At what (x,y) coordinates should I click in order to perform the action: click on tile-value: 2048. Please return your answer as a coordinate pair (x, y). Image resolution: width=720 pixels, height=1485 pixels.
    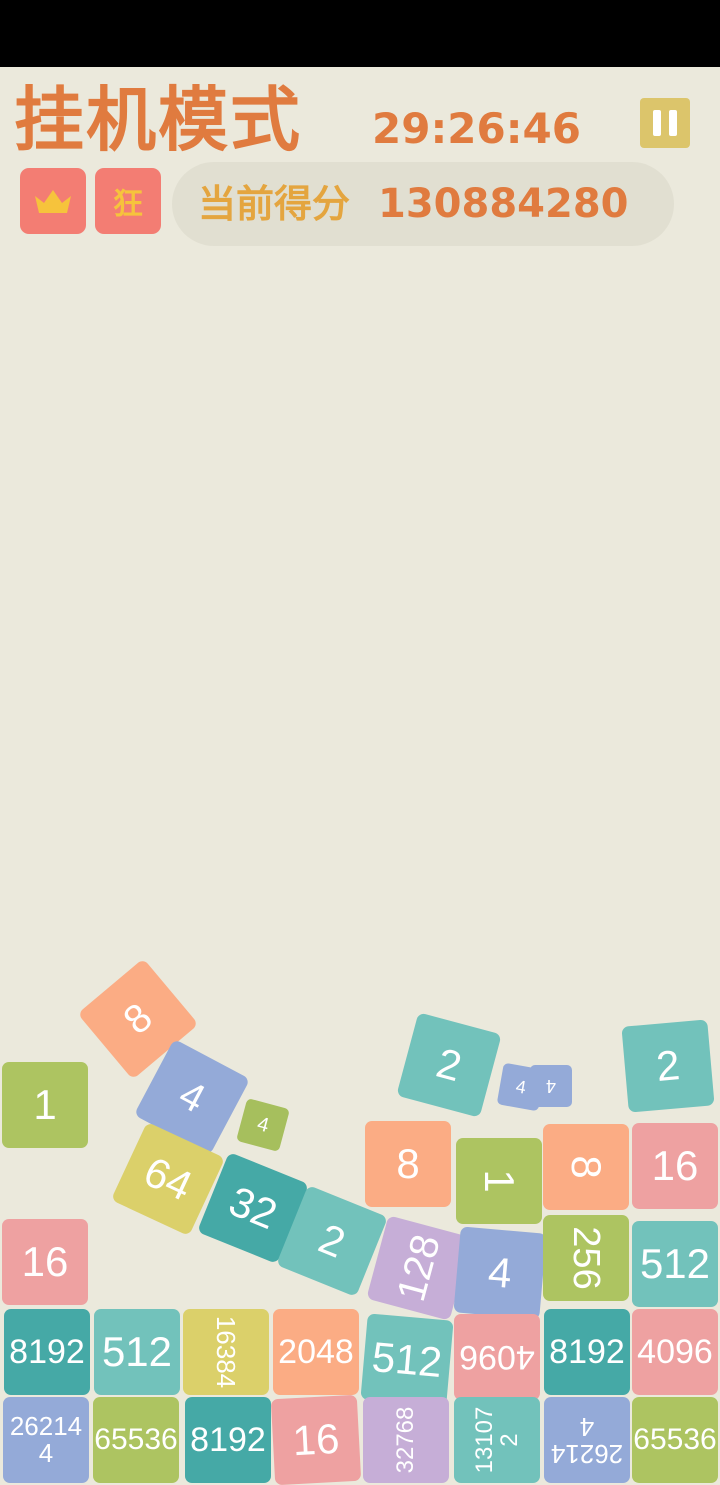
    Looking at the image, I should click on (316, 1352).